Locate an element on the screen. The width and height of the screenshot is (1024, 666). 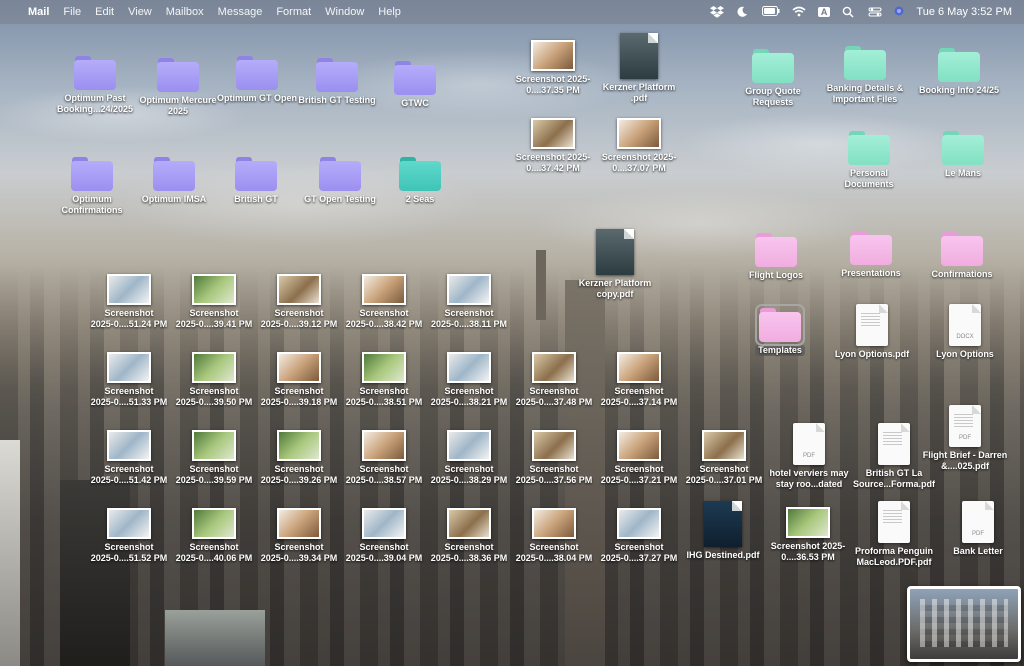
screenshot-file: Screenshot 2025-0....51.52 PM is located at coordinates (129, 536).